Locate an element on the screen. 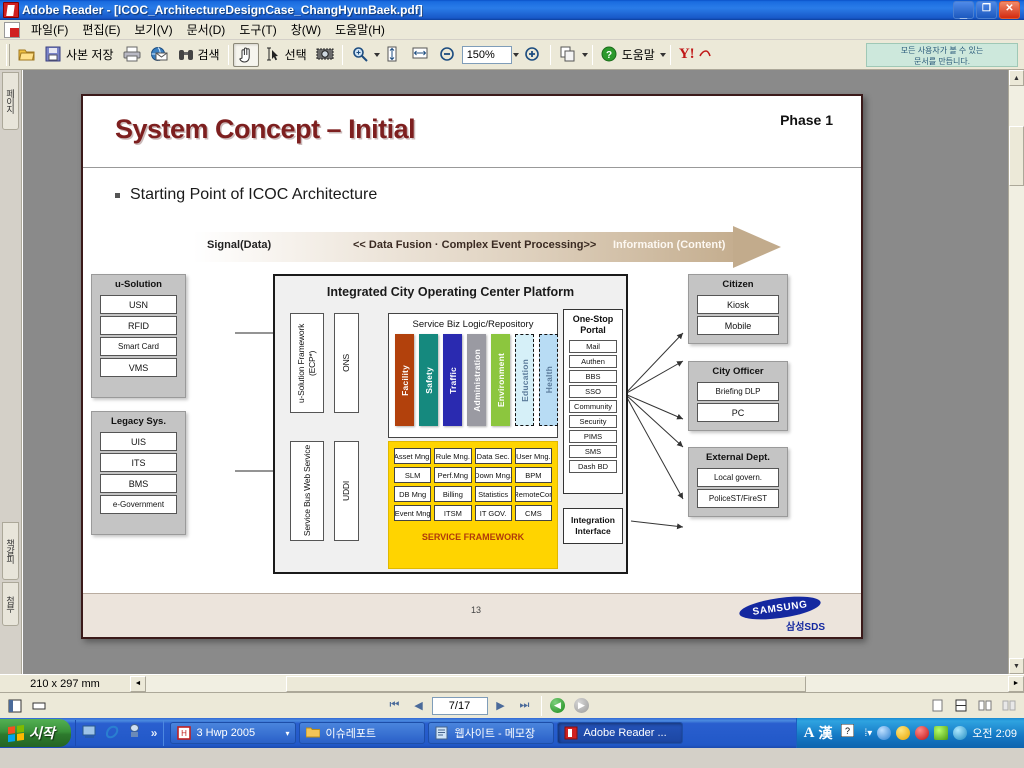 The width and height of the screenshot is (1024, 768). menu-item-file: 파일(F) is located at coordinates (49, 29).